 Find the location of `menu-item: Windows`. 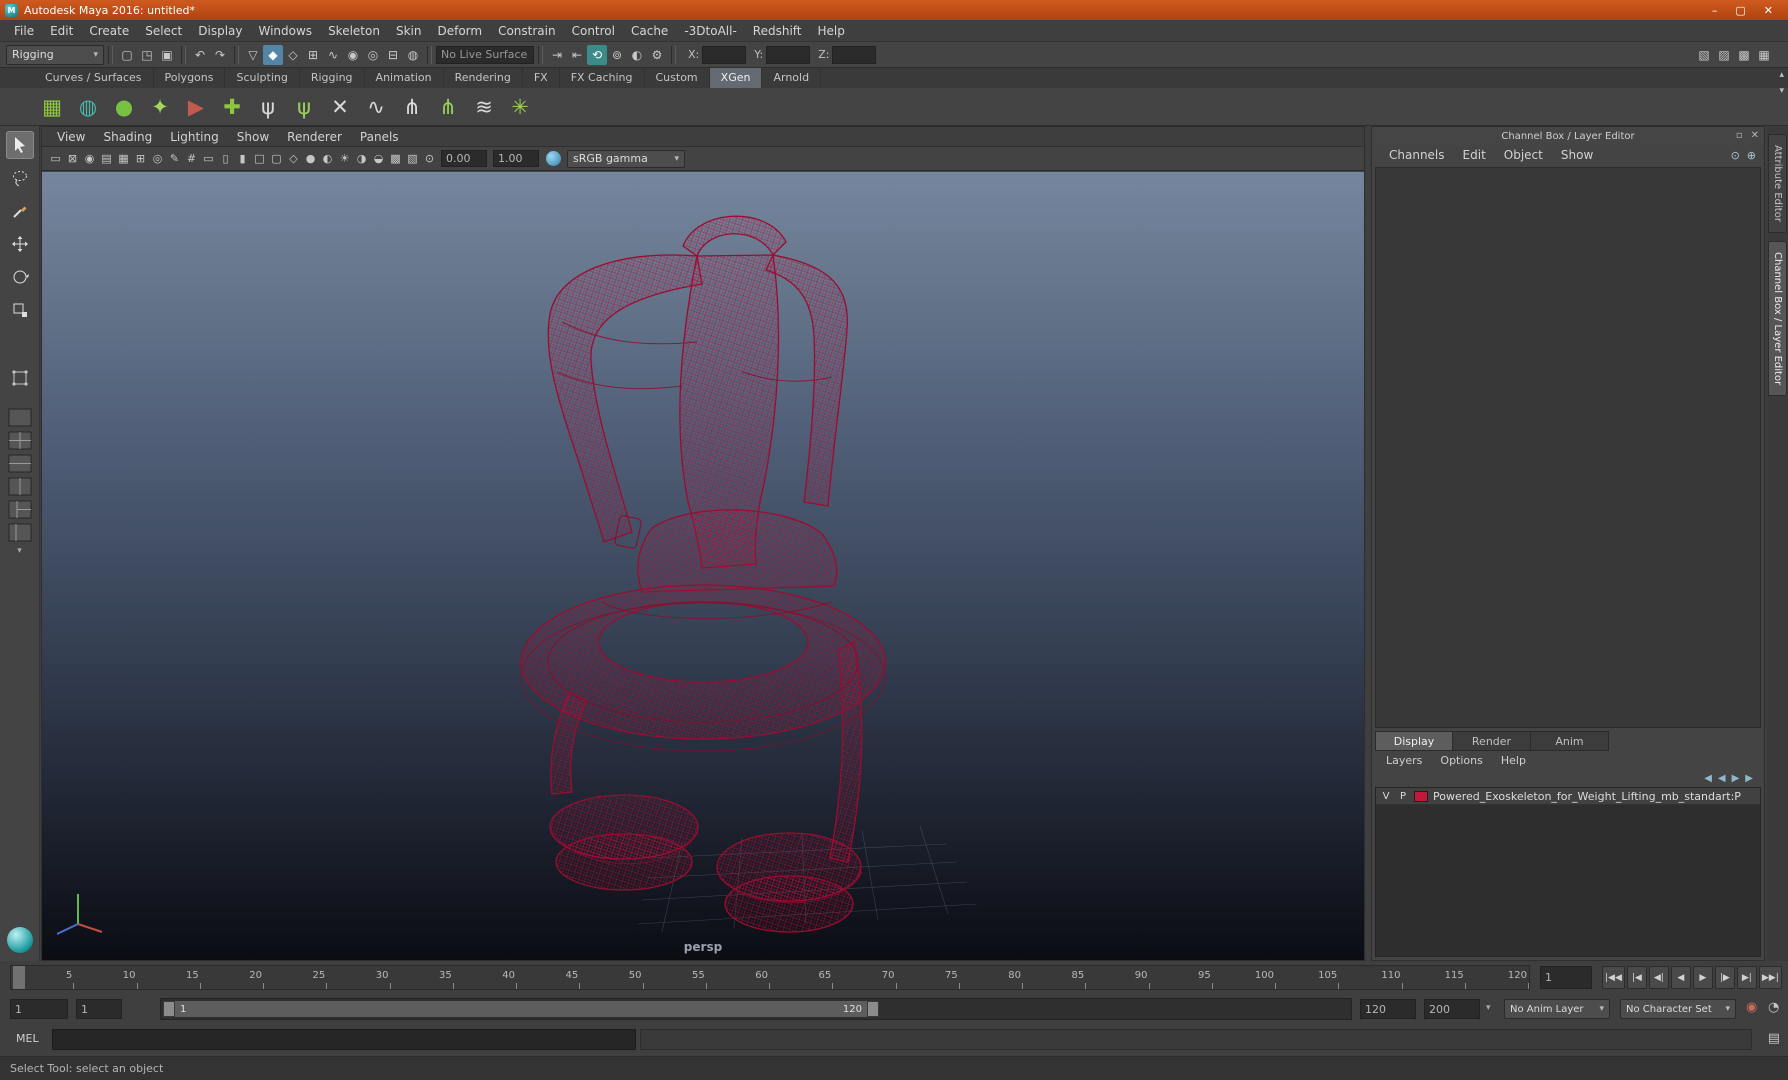

menu-item: Windows is located at coordinates (285, 31).